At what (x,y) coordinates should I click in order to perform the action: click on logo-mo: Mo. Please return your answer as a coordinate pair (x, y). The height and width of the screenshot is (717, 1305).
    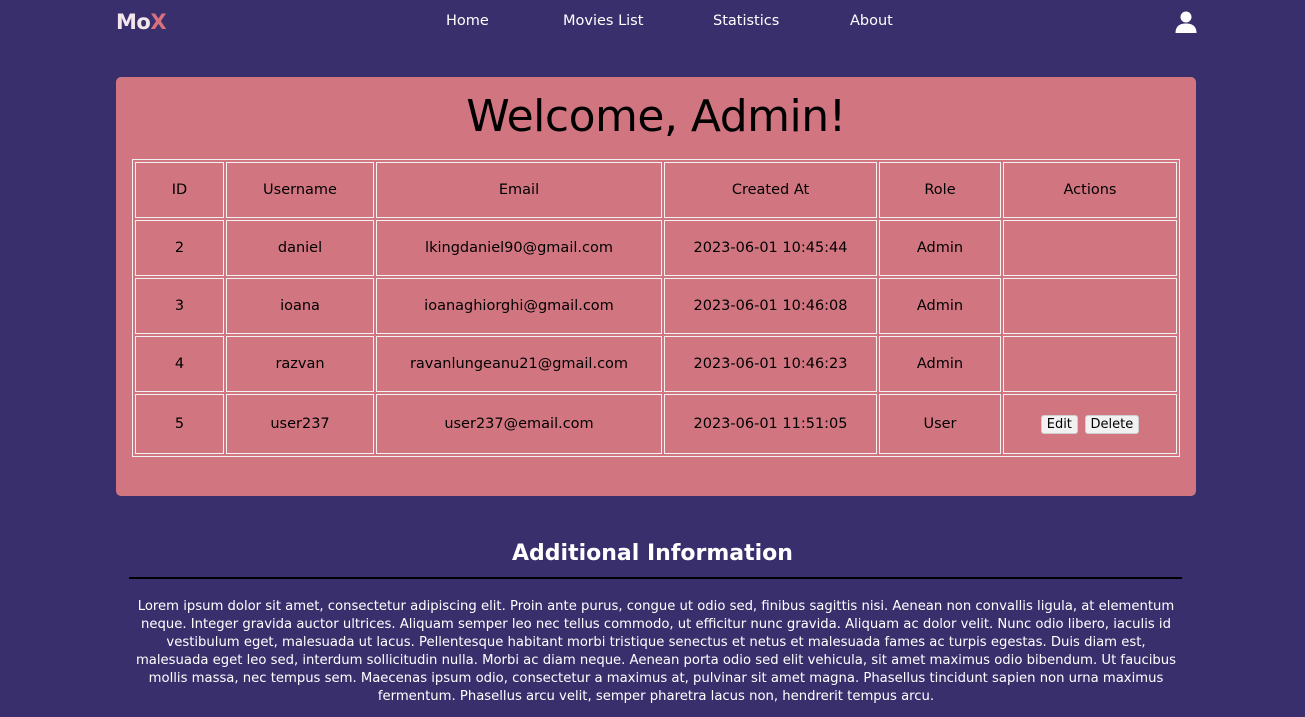
    Looking at the image, I should click on (133, 22).